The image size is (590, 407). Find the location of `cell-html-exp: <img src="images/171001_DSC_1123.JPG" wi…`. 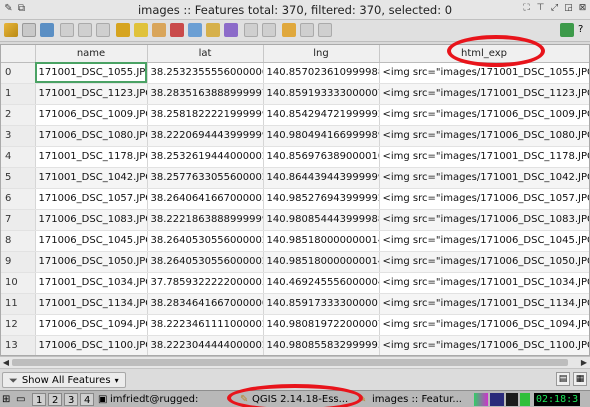

cell-html-exp: <img src="images/171001_DSC_1123.JPG" wi… is located at coordinates (484, 94).